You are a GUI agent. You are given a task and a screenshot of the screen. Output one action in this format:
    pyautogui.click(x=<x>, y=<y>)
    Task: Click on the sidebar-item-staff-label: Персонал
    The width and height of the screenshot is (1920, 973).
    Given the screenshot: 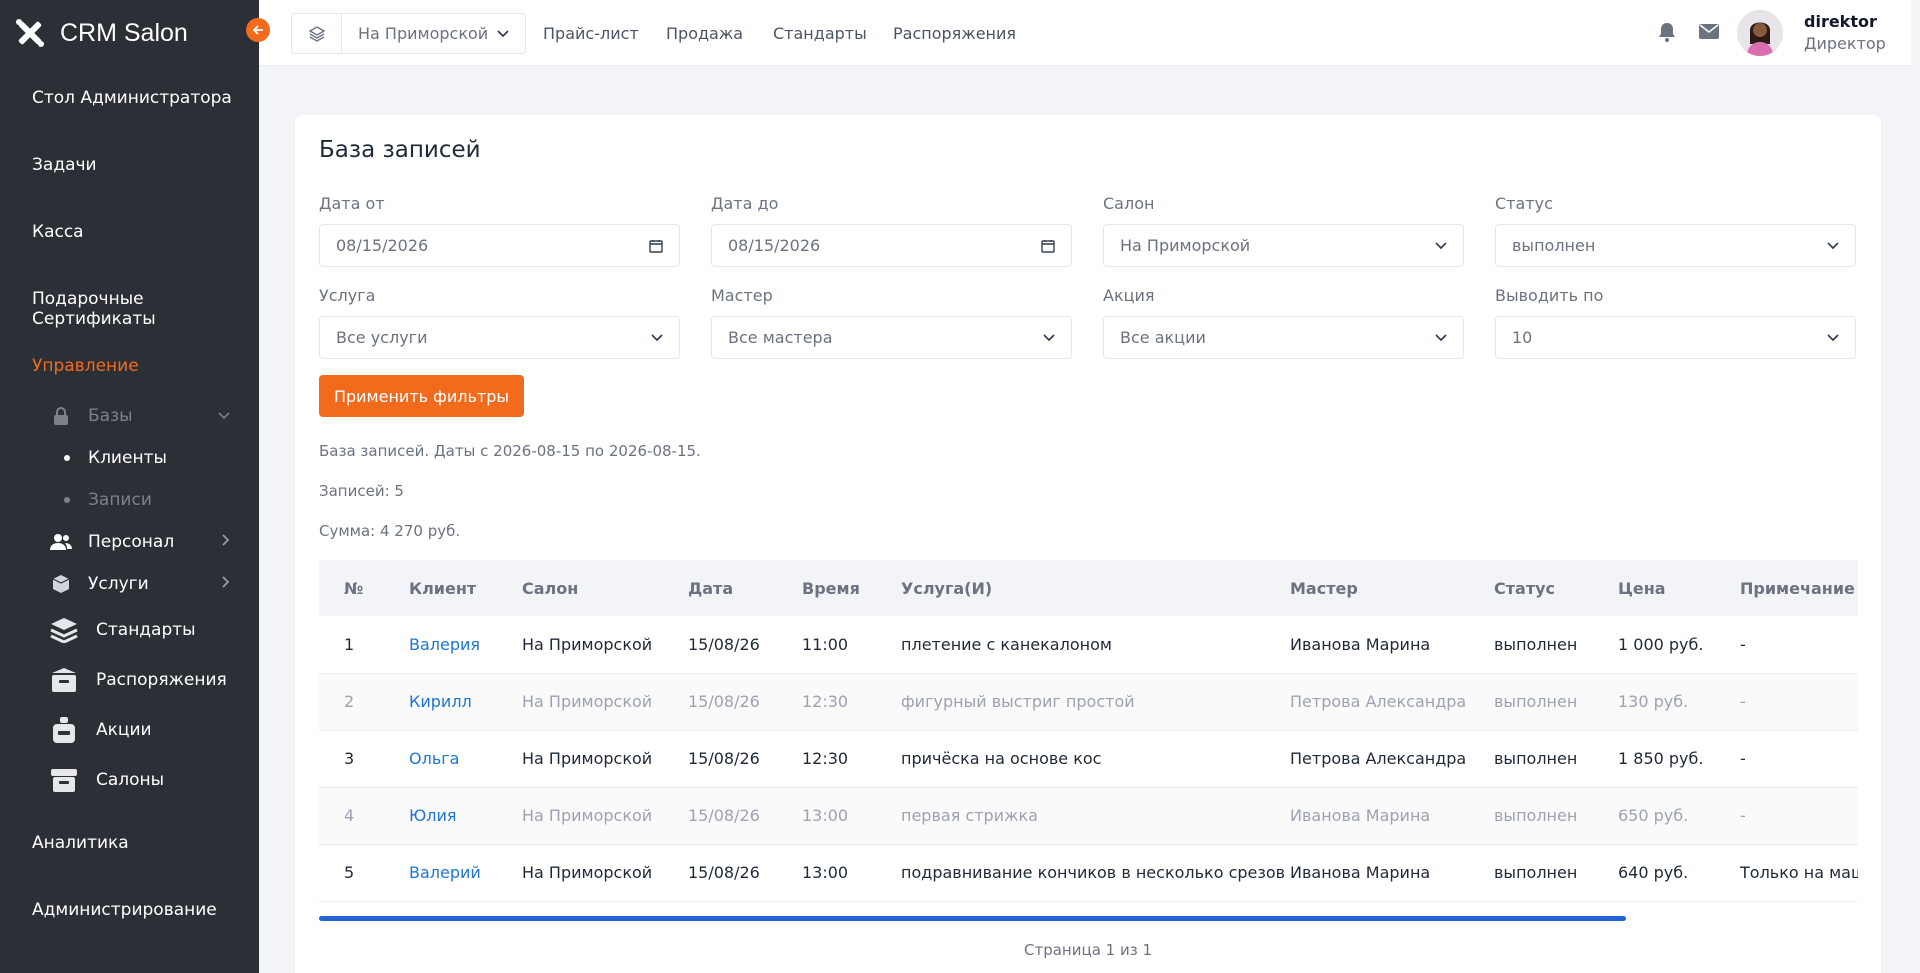 What is the action you would take?
    pyautogui.click(x=131, y=542)
    